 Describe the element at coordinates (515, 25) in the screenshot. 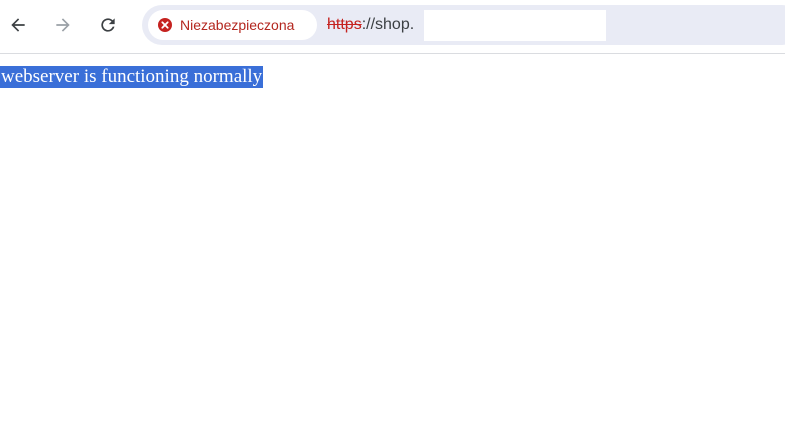

I see `url-redaction` at that location.